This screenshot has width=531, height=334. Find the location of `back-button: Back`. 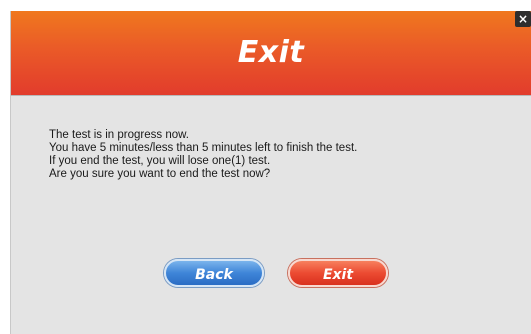

back-button: Back is located at coordinates (214, 273).